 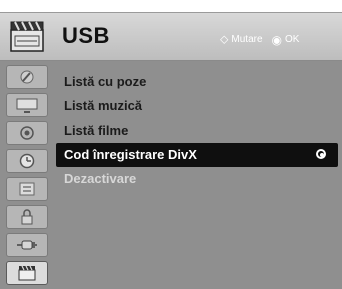 What do you see at coordinates (203, 82) in the screenshot?
I see `menu-item-photo-list: Listă cu poze` at bounding box center [203, 82].